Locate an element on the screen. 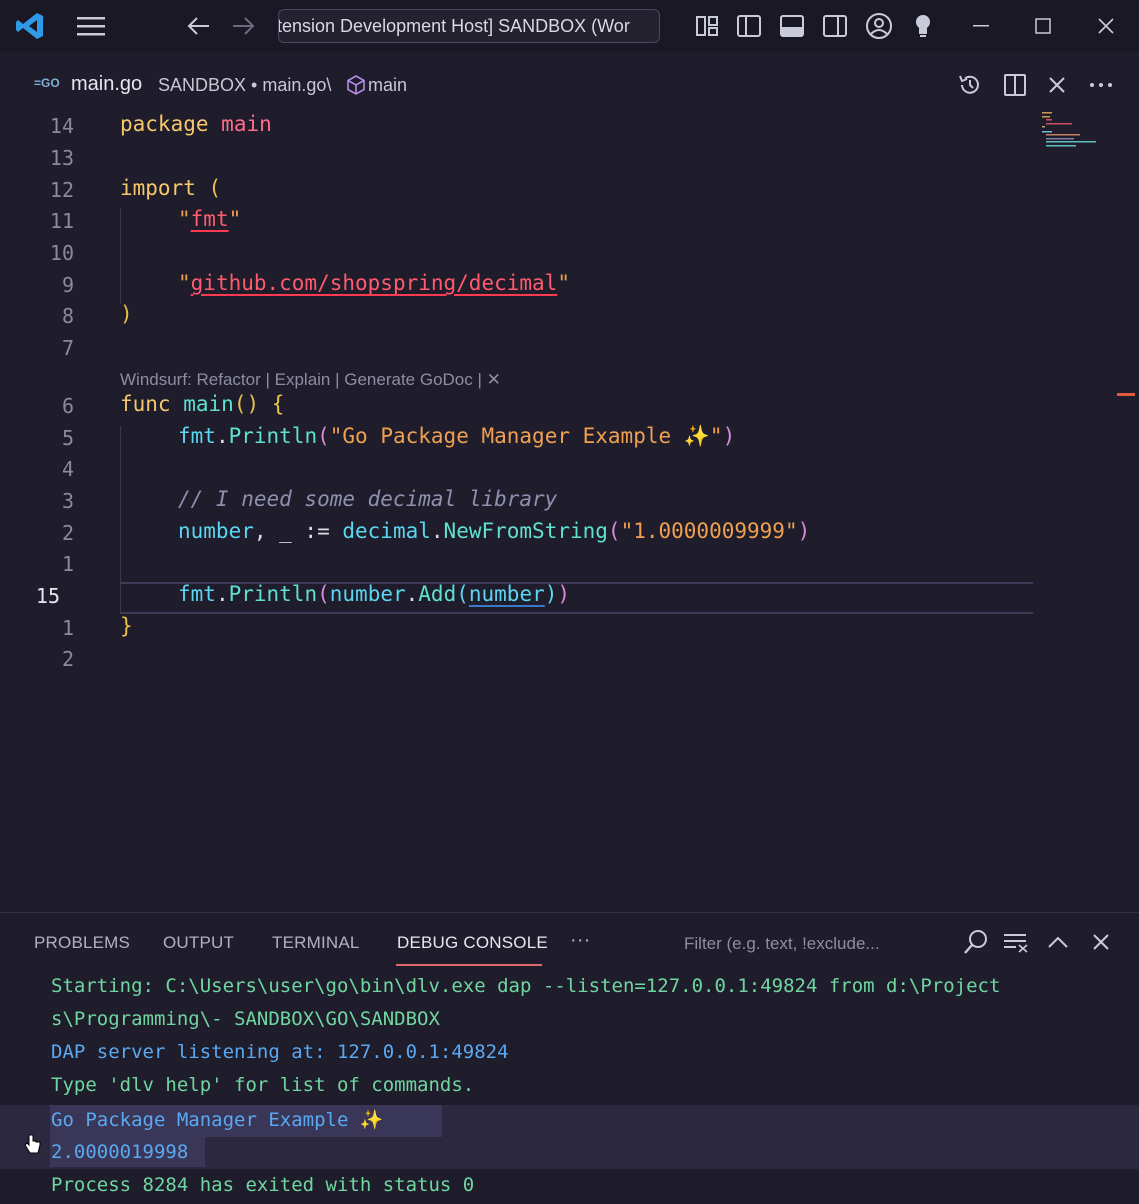  token-package: main is located at coordinates (246, 124).